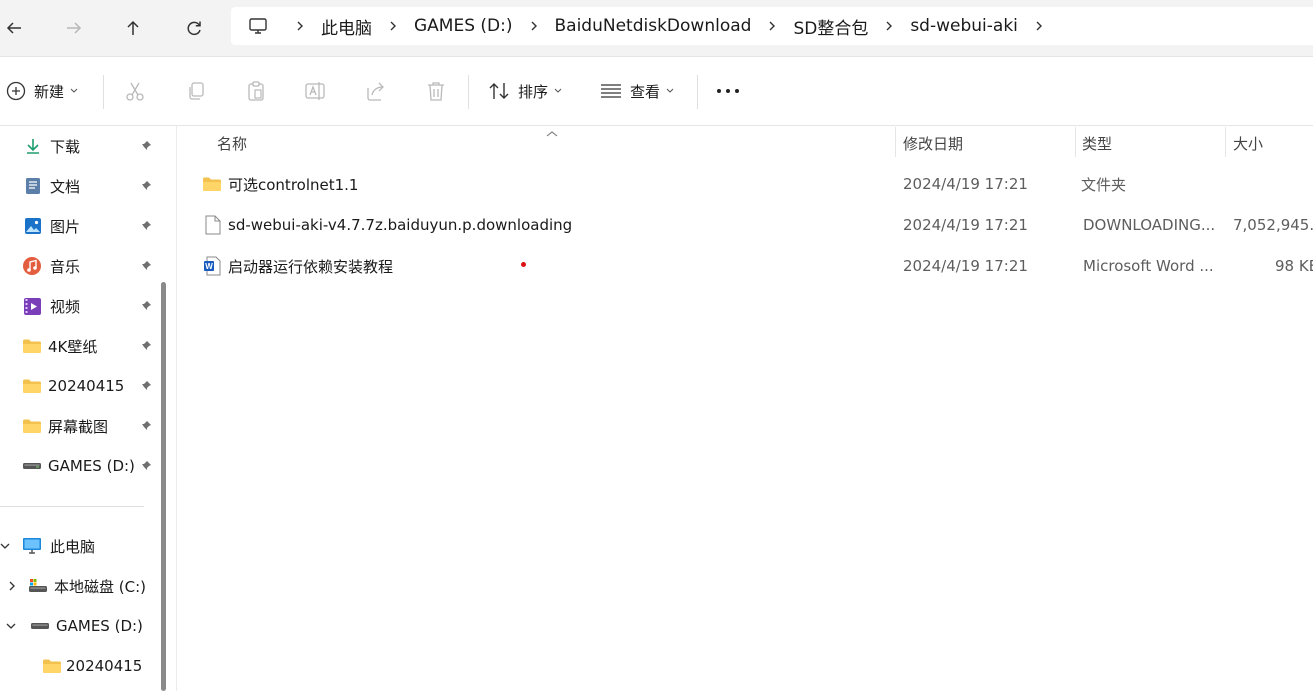 Image resolution: width=1313 pixels, height=691 pixels. I want to click on tree-item-games-d: GAMES (D:), so click(78, 626).